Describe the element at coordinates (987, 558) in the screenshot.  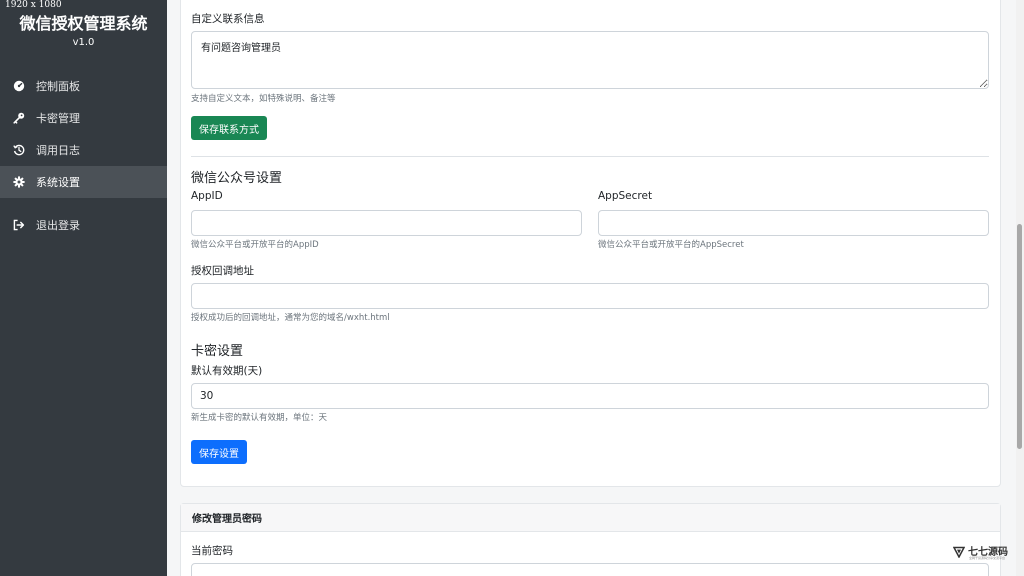
I see `watermark-subtitle: 全网干货源码分享交流平台` at that location.